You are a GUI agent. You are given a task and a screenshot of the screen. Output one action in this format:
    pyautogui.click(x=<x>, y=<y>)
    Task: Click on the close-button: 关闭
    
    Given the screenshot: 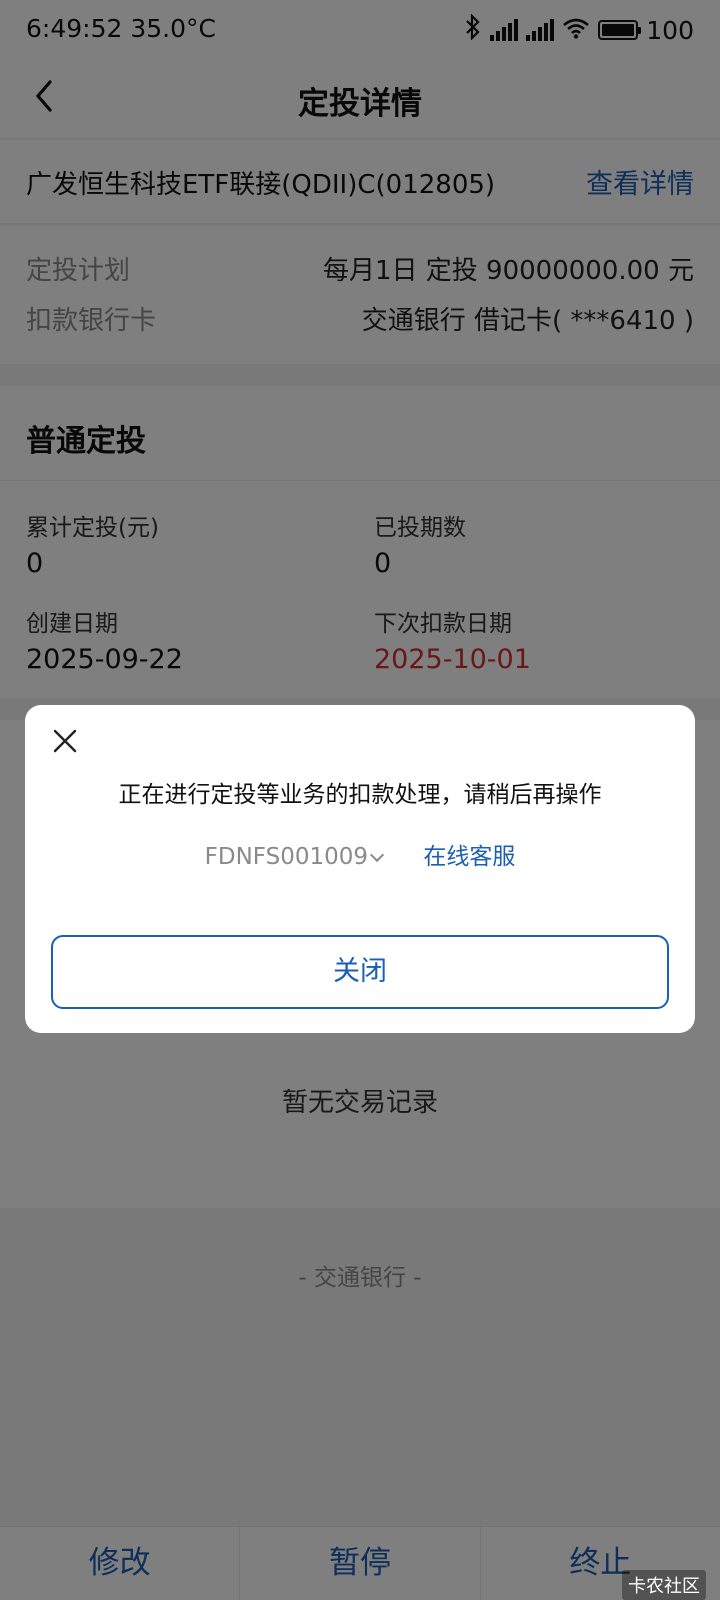 What is the action you would take?
    pyautogui.click(x=360, y=972)
    